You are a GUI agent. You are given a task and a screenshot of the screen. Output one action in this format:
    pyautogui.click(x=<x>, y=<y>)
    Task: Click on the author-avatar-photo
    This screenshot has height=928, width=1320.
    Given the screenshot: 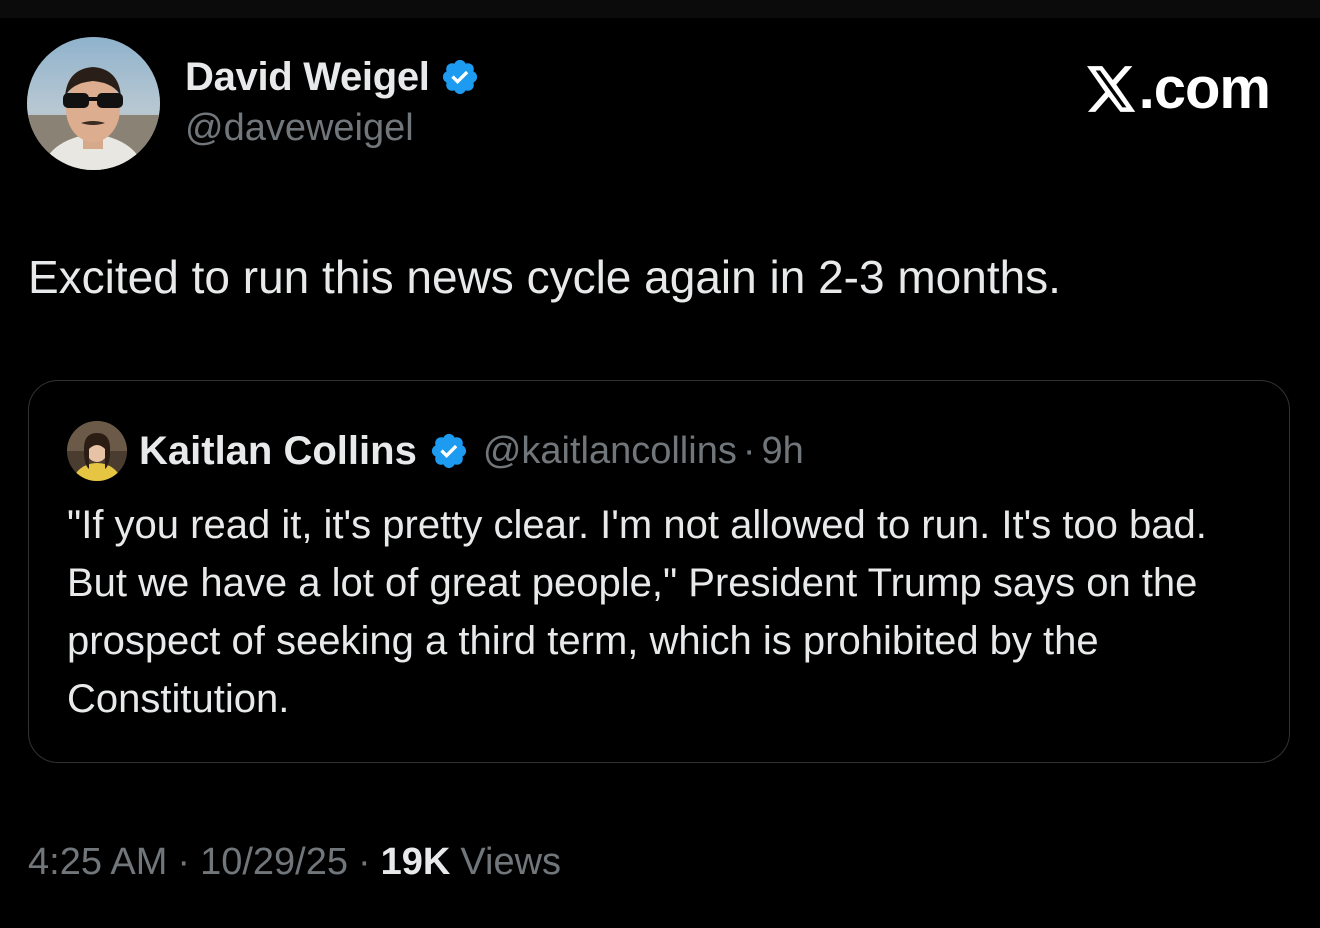 What is the action you would take?
    pyautogui.click(x=93, y=103)
    